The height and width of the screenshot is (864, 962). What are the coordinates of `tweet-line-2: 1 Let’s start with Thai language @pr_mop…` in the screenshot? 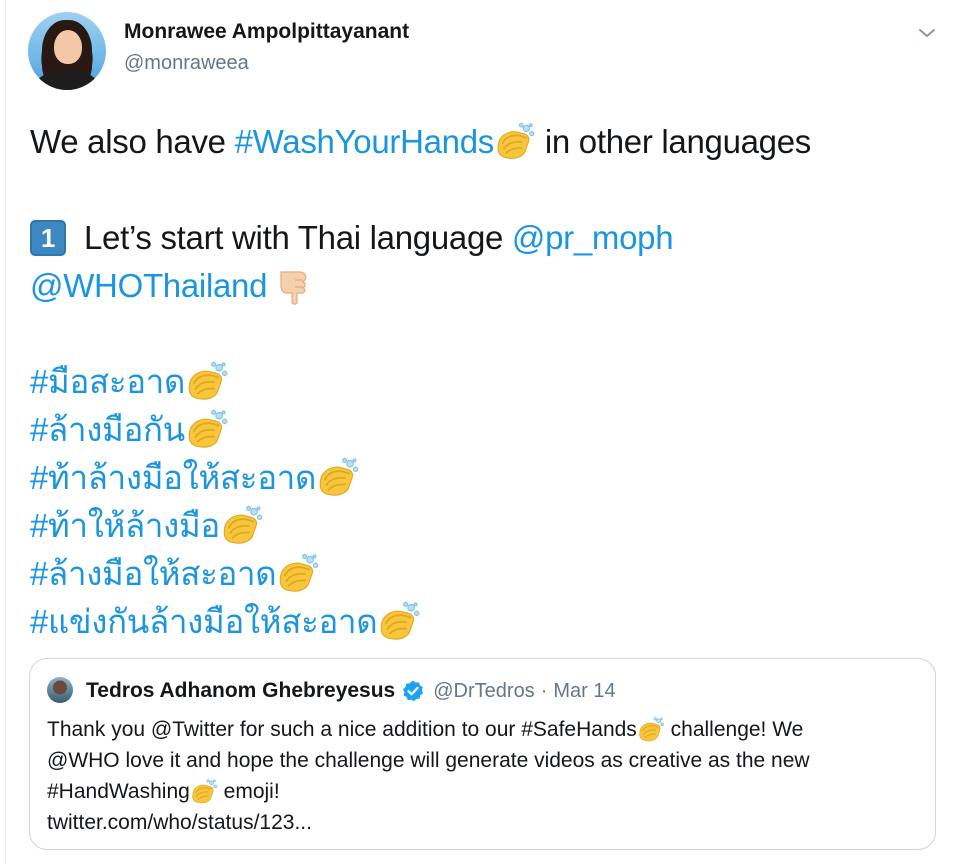 It's located at (480, 238).